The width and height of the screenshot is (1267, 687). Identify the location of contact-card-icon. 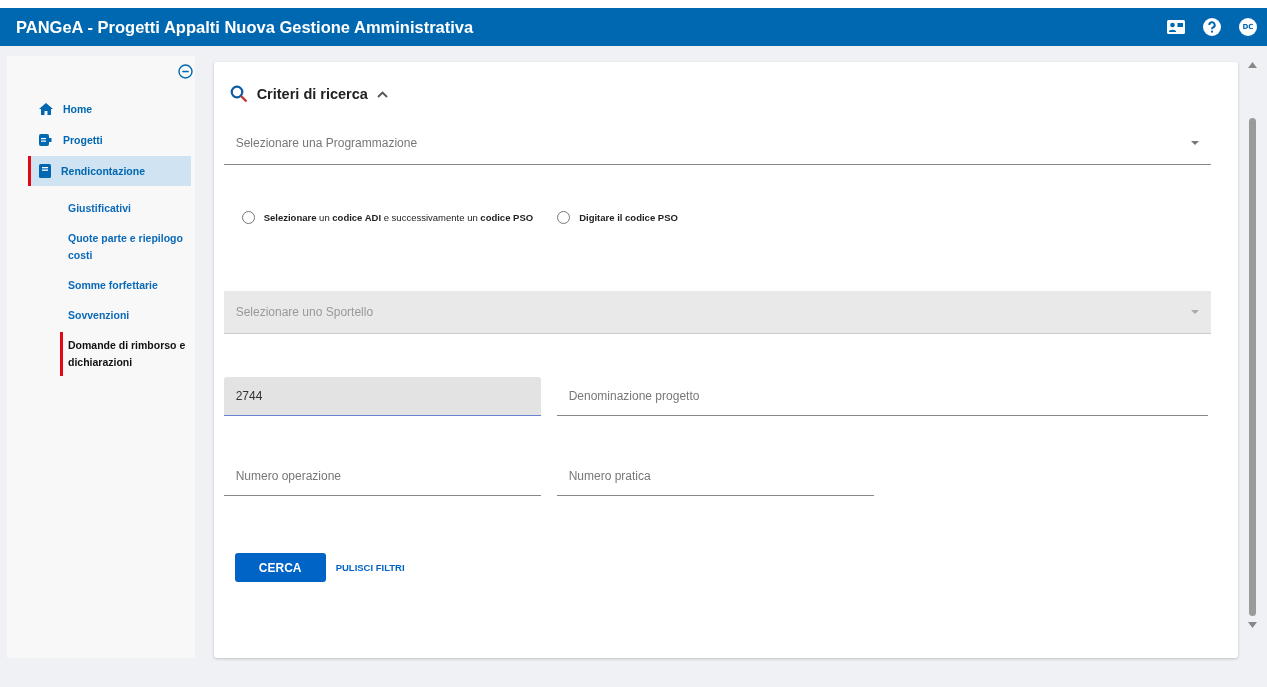
(1176, 27).